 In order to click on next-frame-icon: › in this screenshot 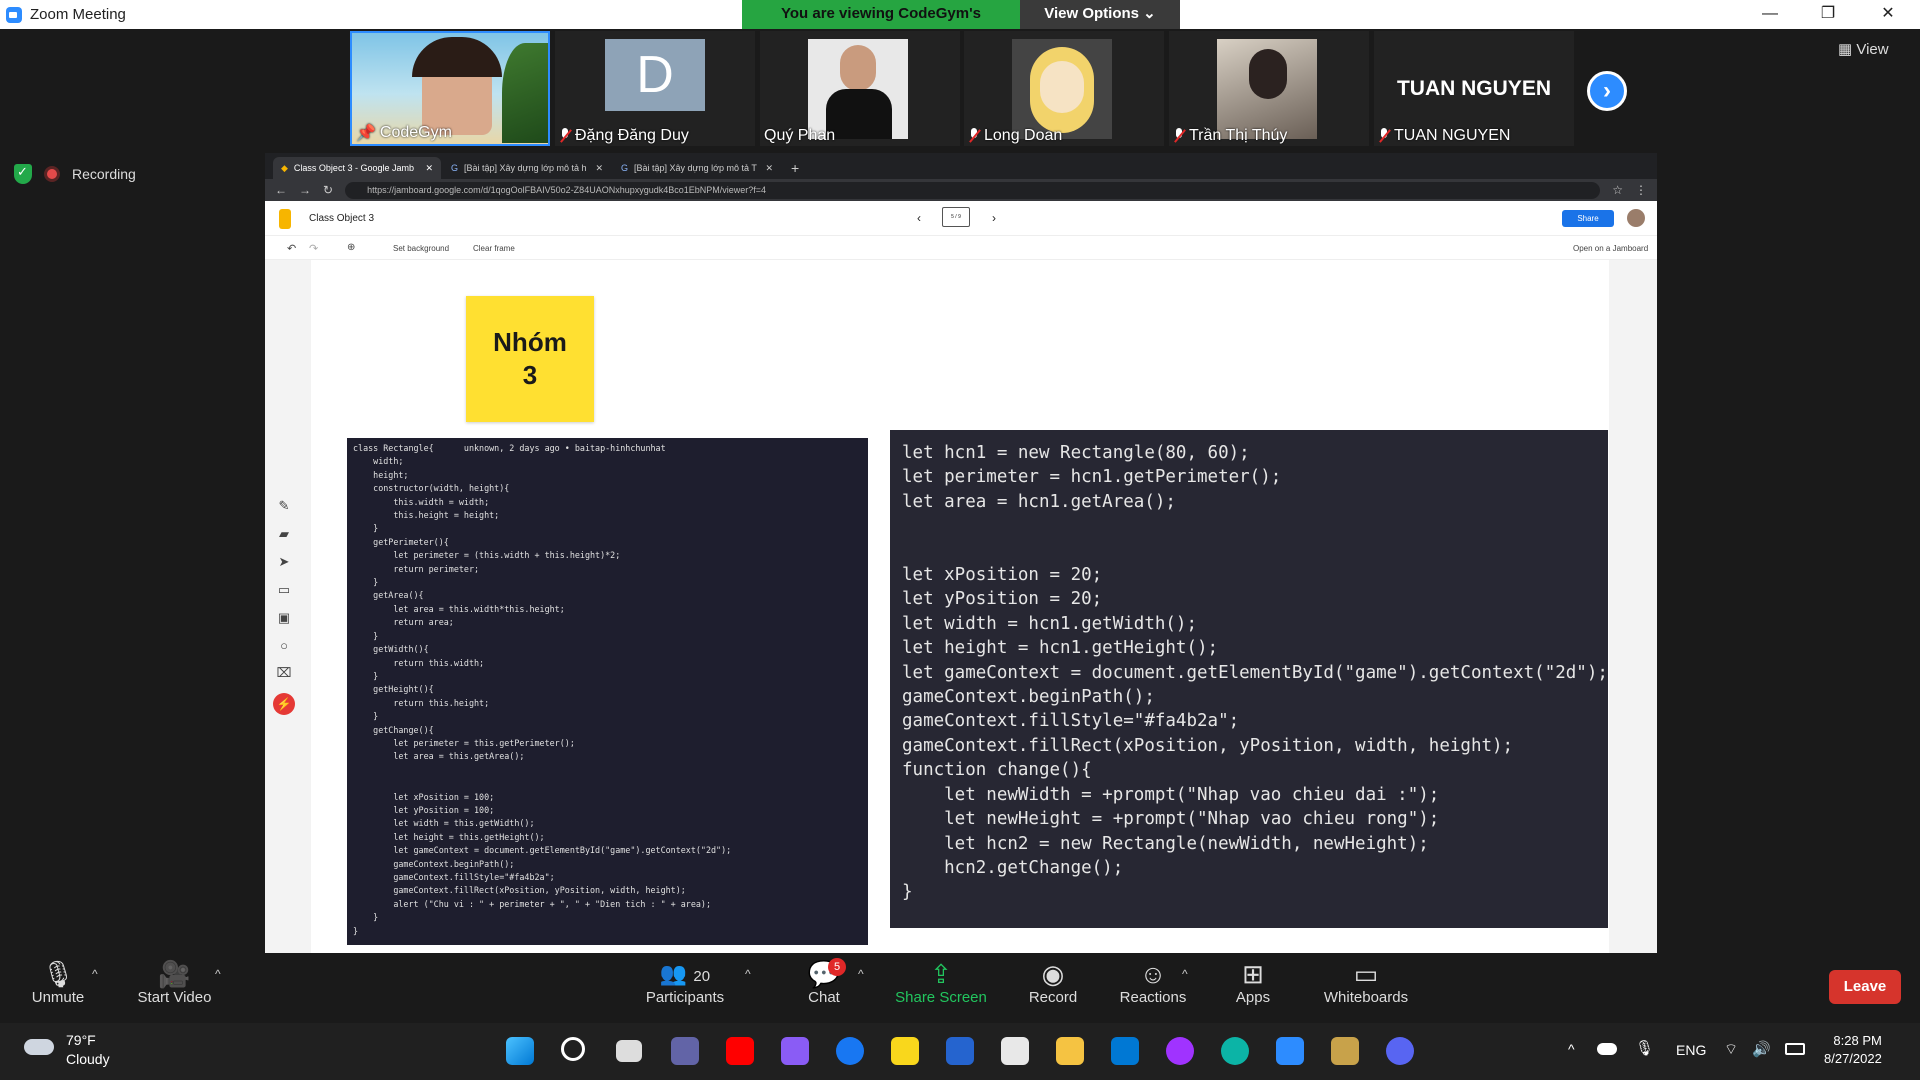, I will do `click(994, 218)`.